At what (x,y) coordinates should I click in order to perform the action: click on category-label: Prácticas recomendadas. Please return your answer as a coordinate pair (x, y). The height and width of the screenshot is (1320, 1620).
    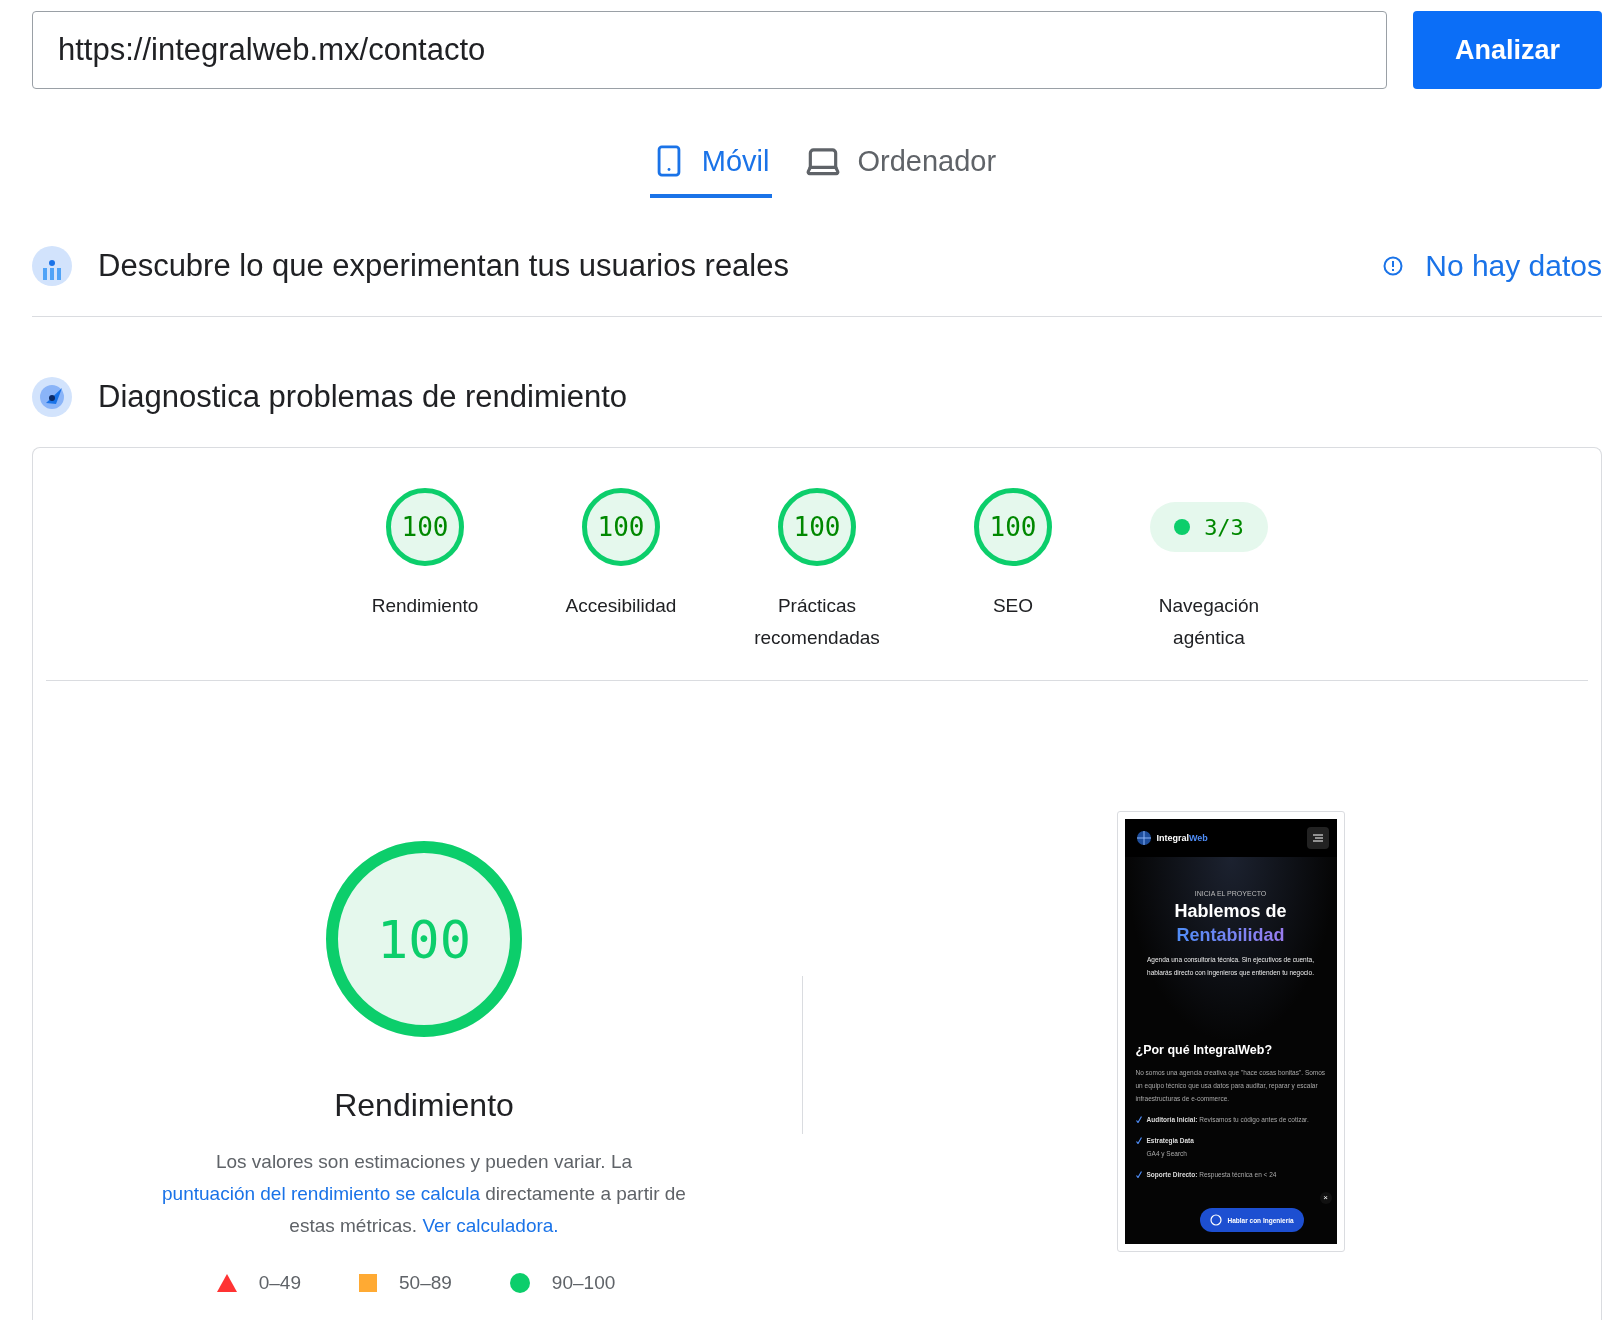
    Looking at the image, I should click on (817, 622).